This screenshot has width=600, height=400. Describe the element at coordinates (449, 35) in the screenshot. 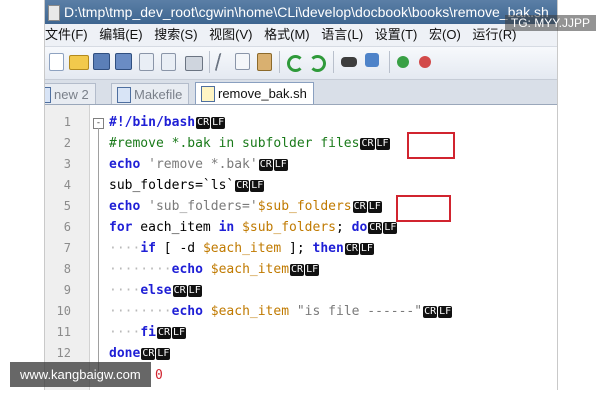

I see `menu-macro: 宏(O)` at that location.